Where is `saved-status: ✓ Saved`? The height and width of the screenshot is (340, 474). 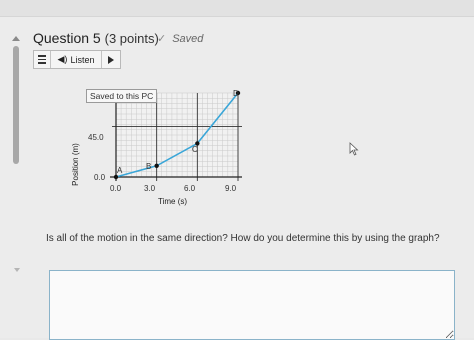 saved-status: ✓ Saved is located at coordinates (180, 38).